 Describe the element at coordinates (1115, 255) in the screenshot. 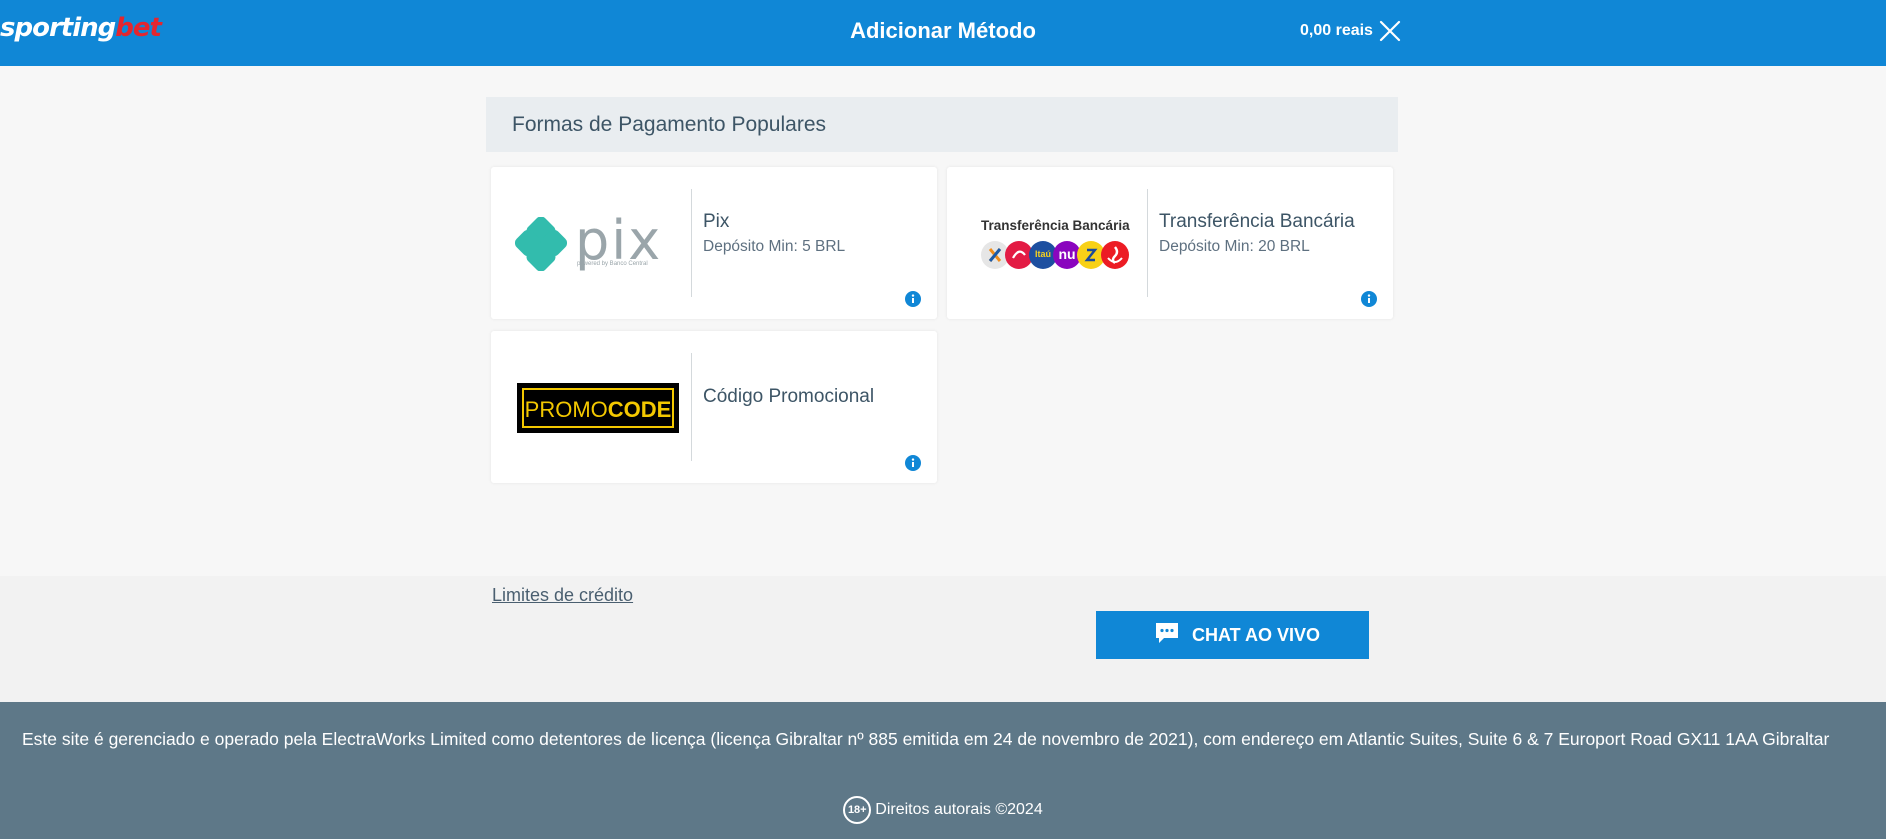

I see `santander-icon` at that location.